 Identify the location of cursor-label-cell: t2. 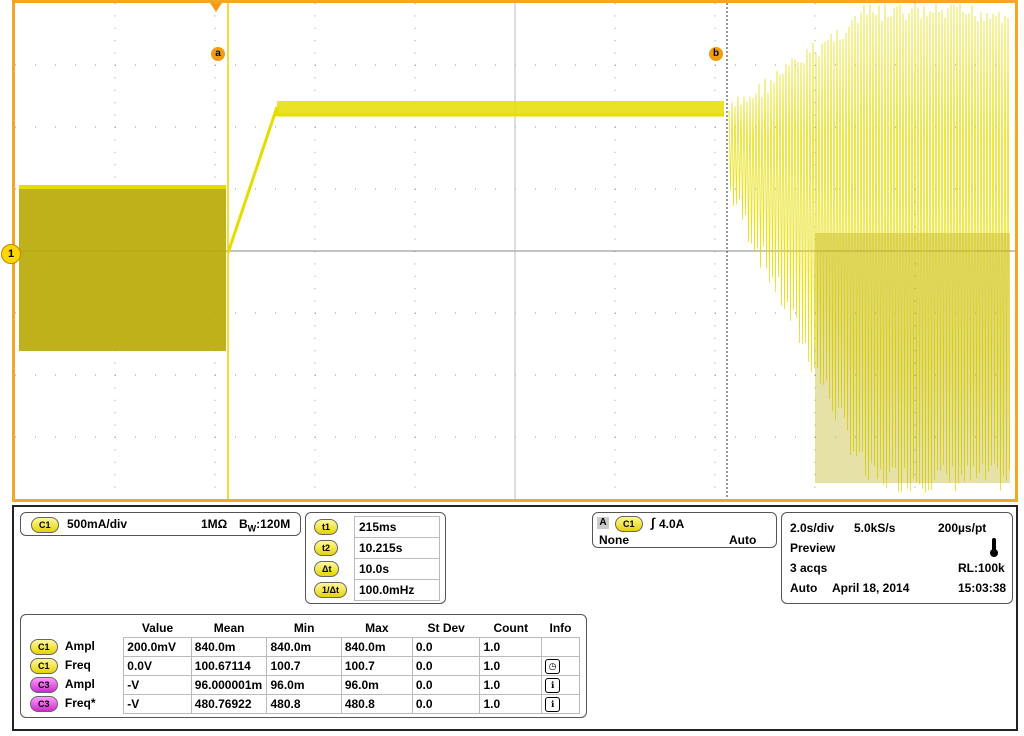
(333, 548).